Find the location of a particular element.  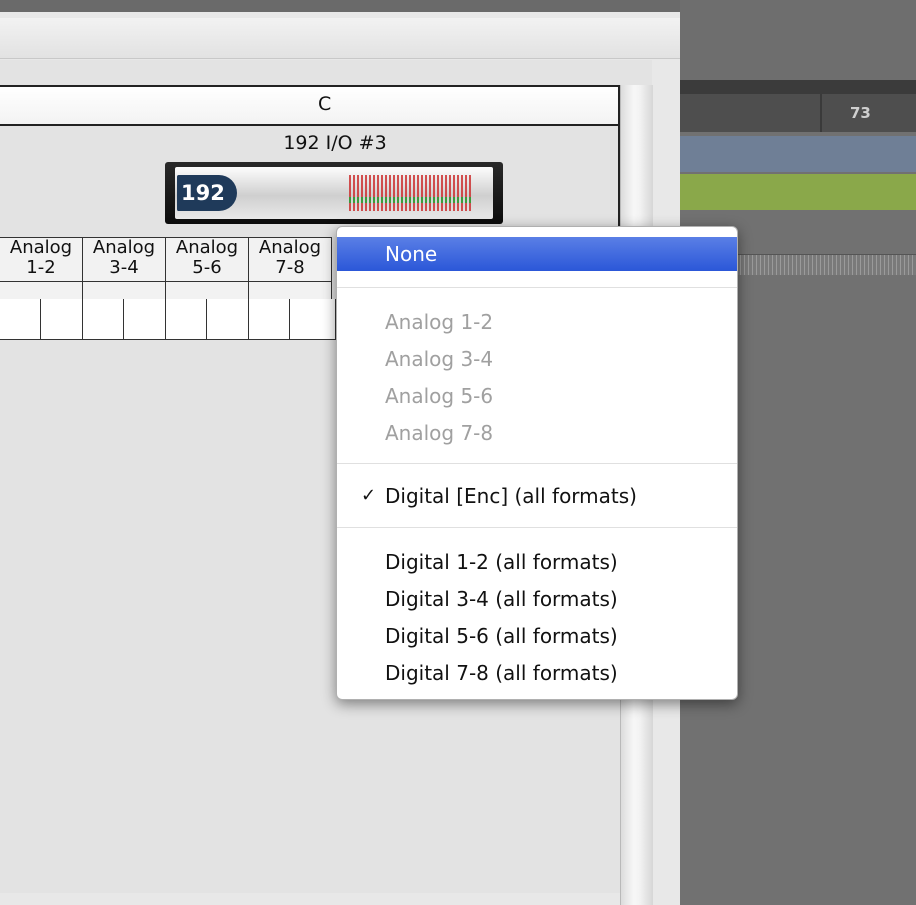

device-image-192-io: 192 is located at coordinates (334, 193).